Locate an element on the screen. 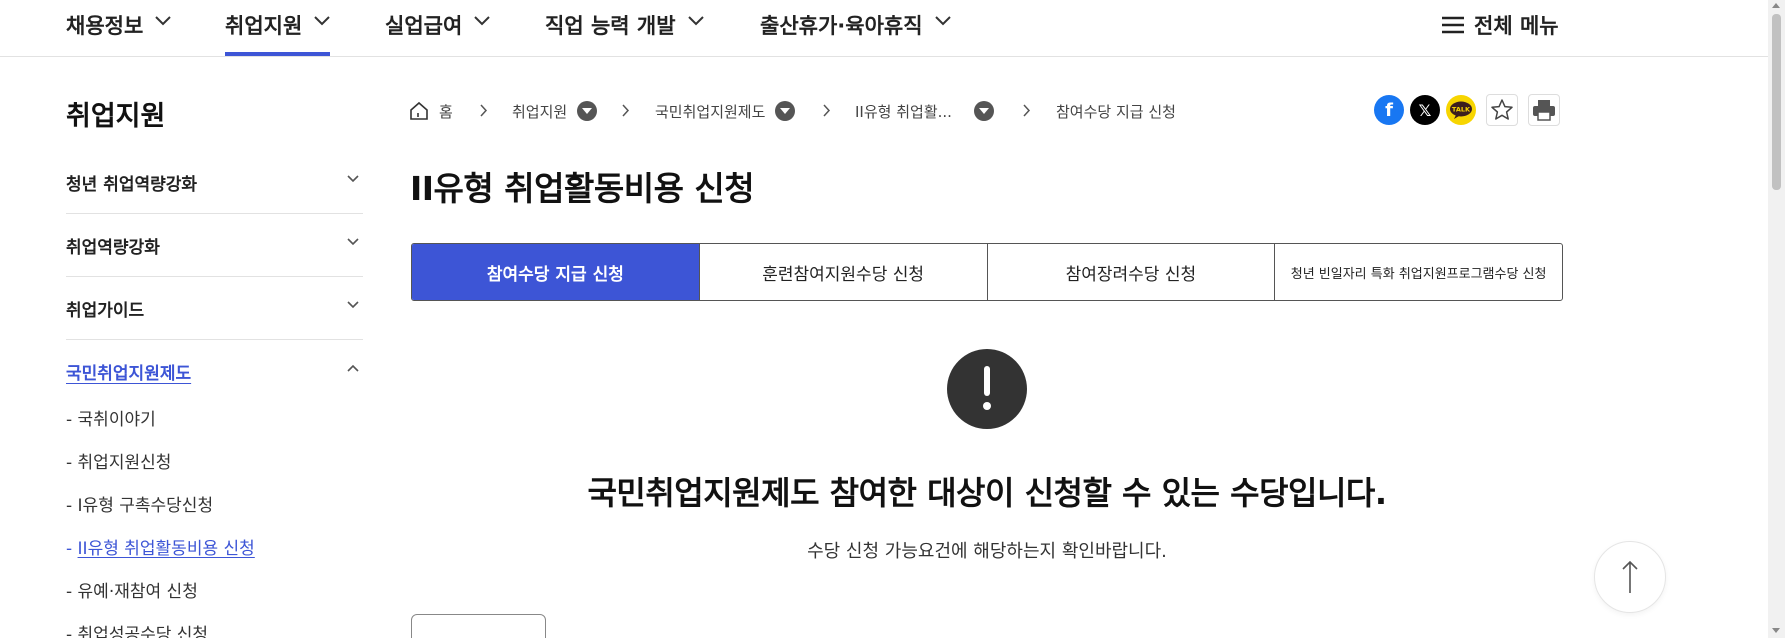 The image size is (1785, 638). favorite-button is located at coordinates (1502, 110).